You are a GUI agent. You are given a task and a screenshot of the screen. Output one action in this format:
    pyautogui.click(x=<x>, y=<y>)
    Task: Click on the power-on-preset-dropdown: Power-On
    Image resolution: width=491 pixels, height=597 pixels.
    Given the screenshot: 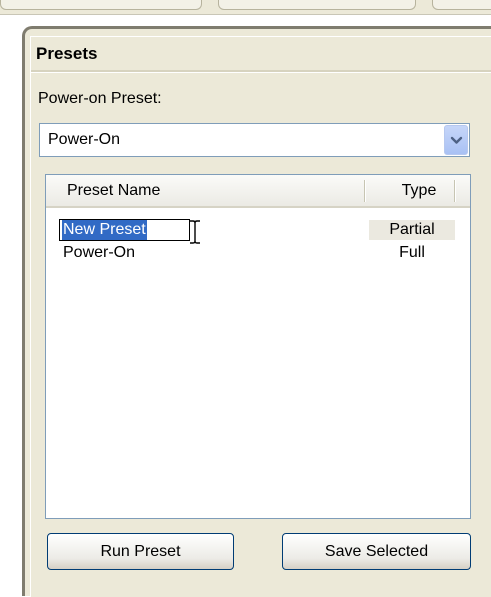 What is the action you would take?
    pyautogui.click(x=254, y=140)
    